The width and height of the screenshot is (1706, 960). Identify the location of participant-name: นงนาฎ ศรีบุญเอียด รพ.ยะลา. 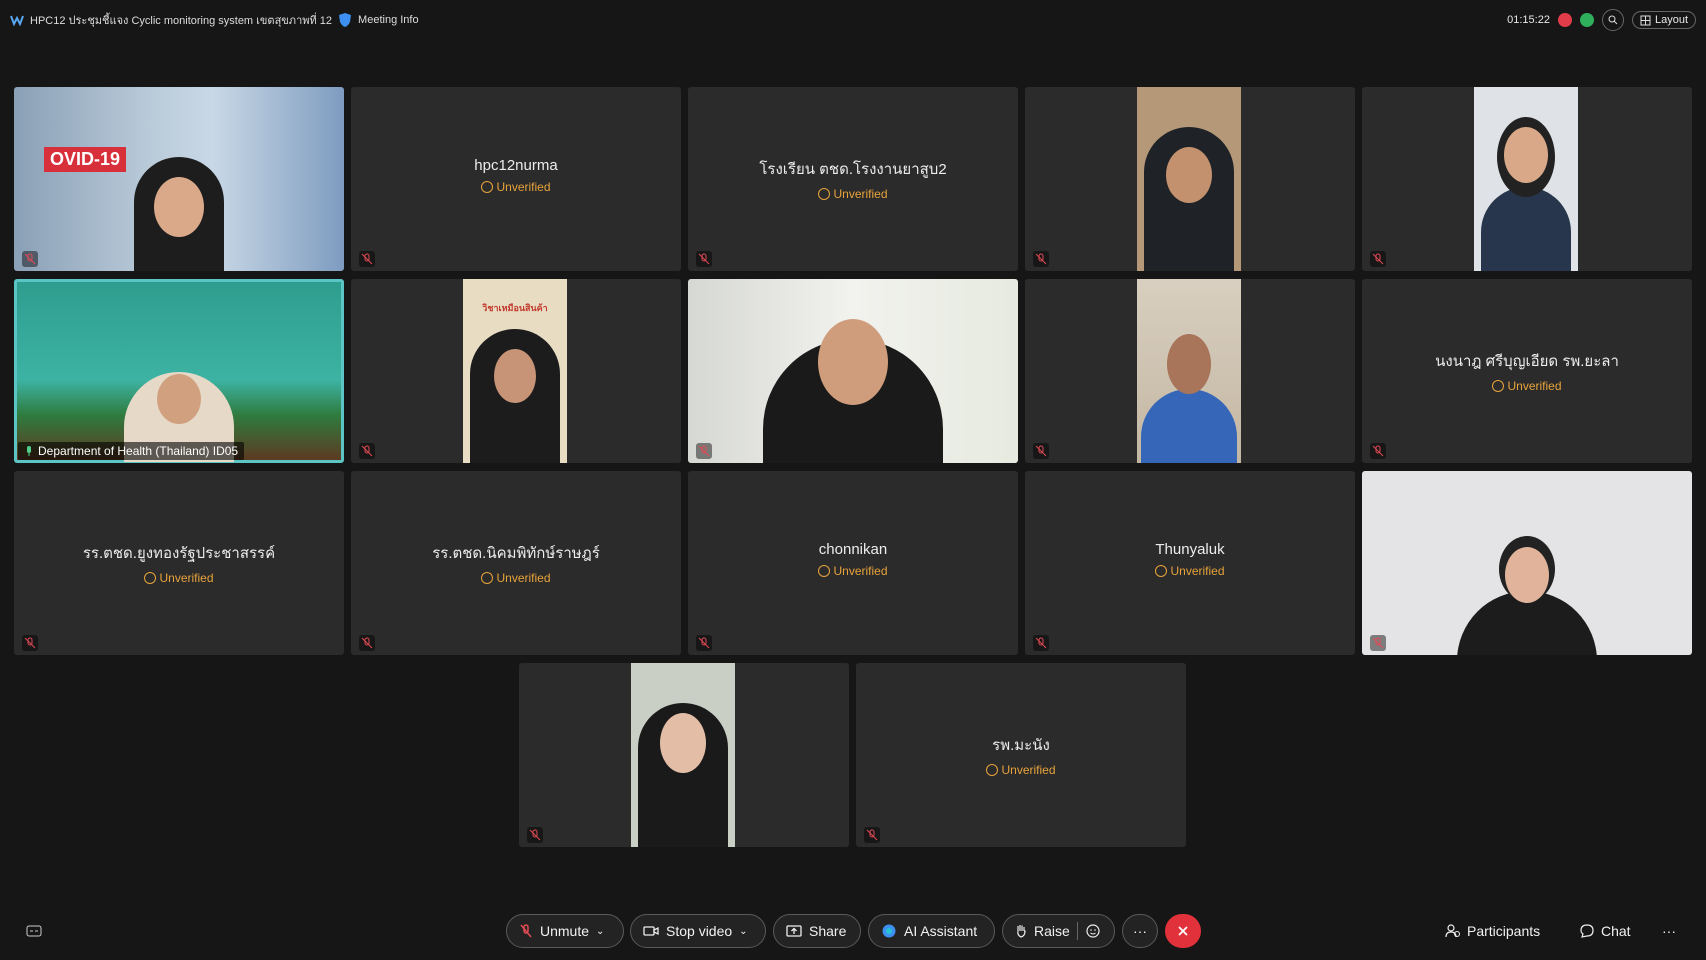
(1527, 361).